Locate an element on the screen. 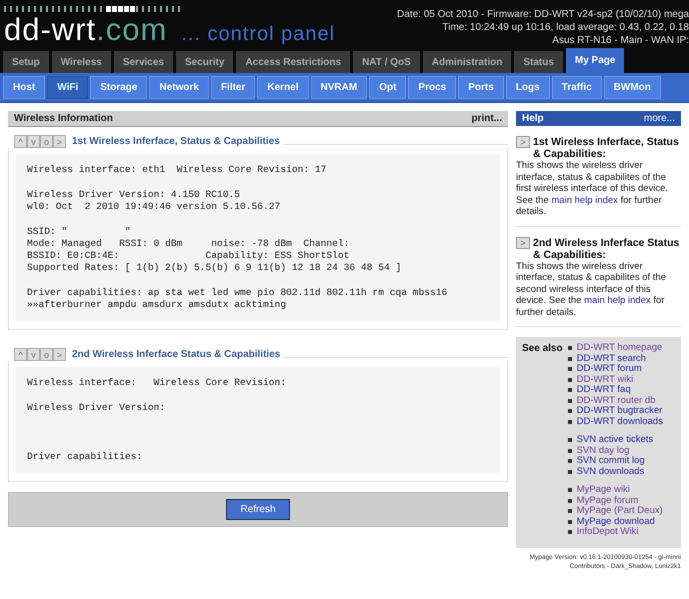  sub-tab: Kernel is located at coordinates (283, 87).